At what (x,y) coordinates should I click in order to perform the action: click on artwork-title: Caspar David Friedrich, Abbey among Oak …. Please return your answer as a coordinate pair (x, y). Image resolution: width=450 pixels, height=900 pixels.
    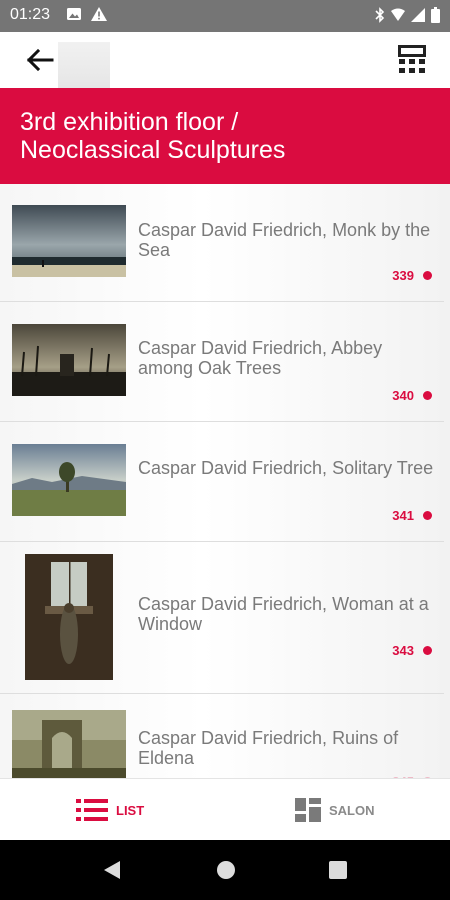
    Looking at the image, I should click on (260, 358).